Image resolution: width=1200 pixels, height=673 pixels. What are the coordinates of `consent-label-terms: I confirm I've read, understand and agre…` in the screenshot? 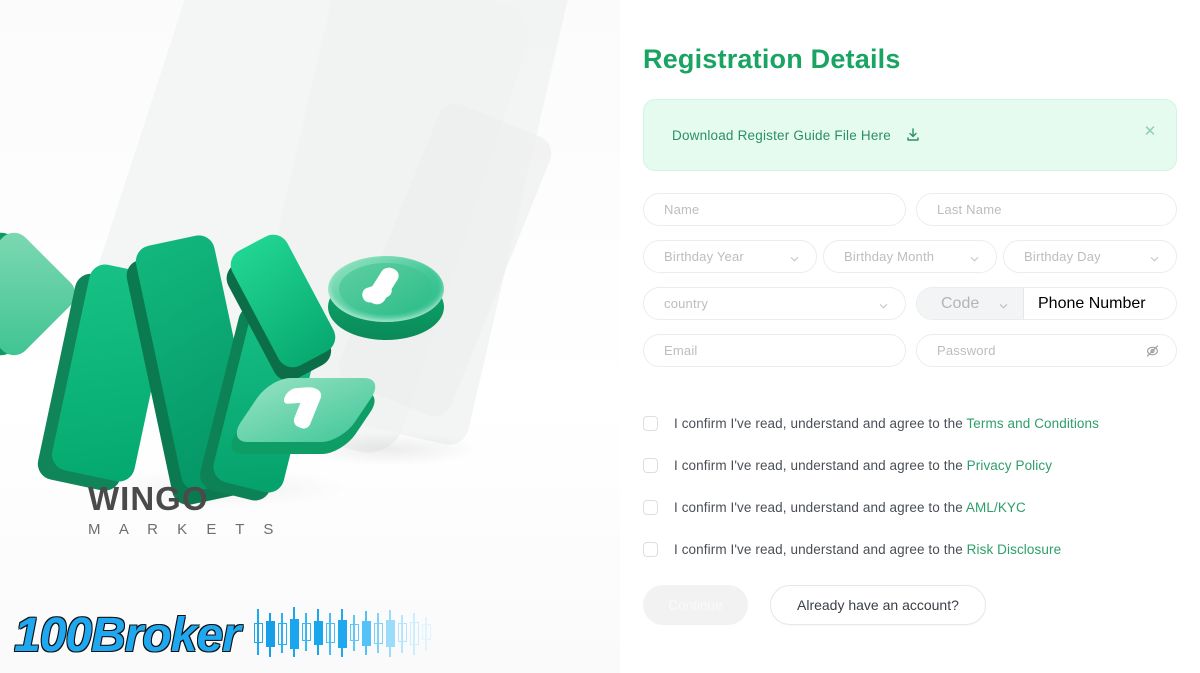 It's located at (886, 423).